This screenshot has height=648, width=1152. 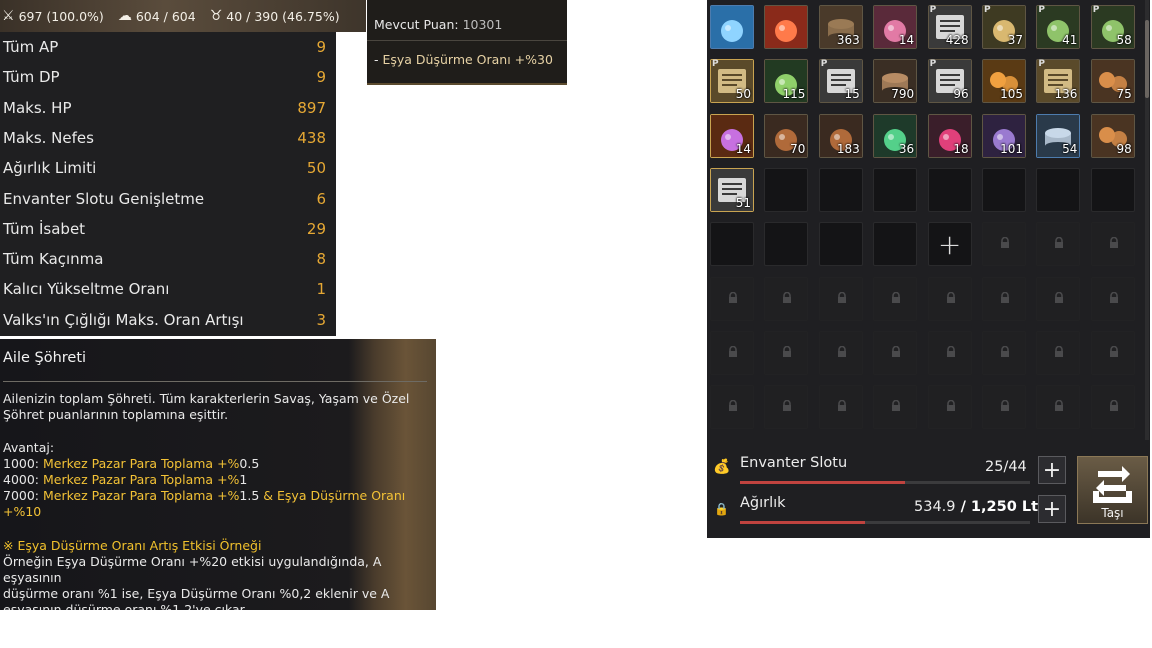 I want to click on stat-label: Valks'ın Çığlığı Maks. Oran Artışı, so click(x=123, y=319).